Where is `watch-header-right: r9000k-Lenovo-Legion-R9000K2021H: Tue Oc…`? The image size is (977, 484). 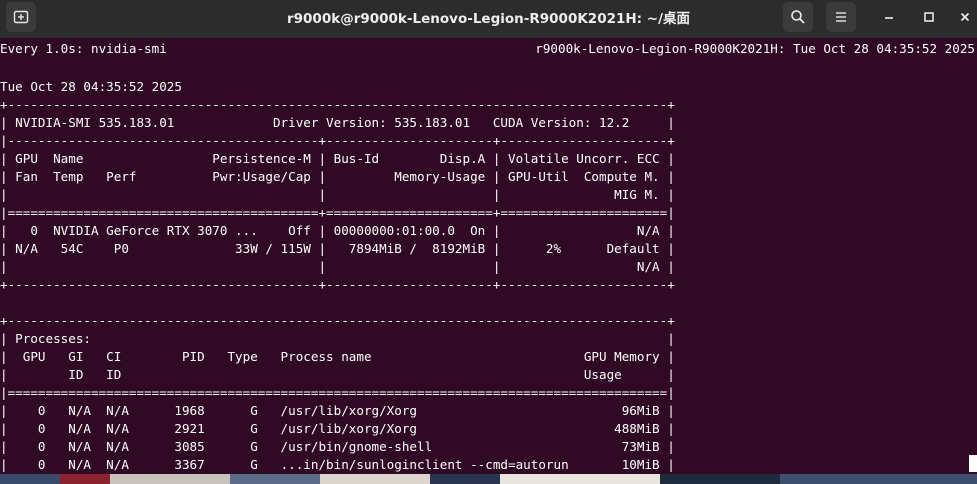 watch-header-right: r9000k-Lenovo-Legion-R9000K2021H: Tue Oc… is located at coordinates (755, 48).